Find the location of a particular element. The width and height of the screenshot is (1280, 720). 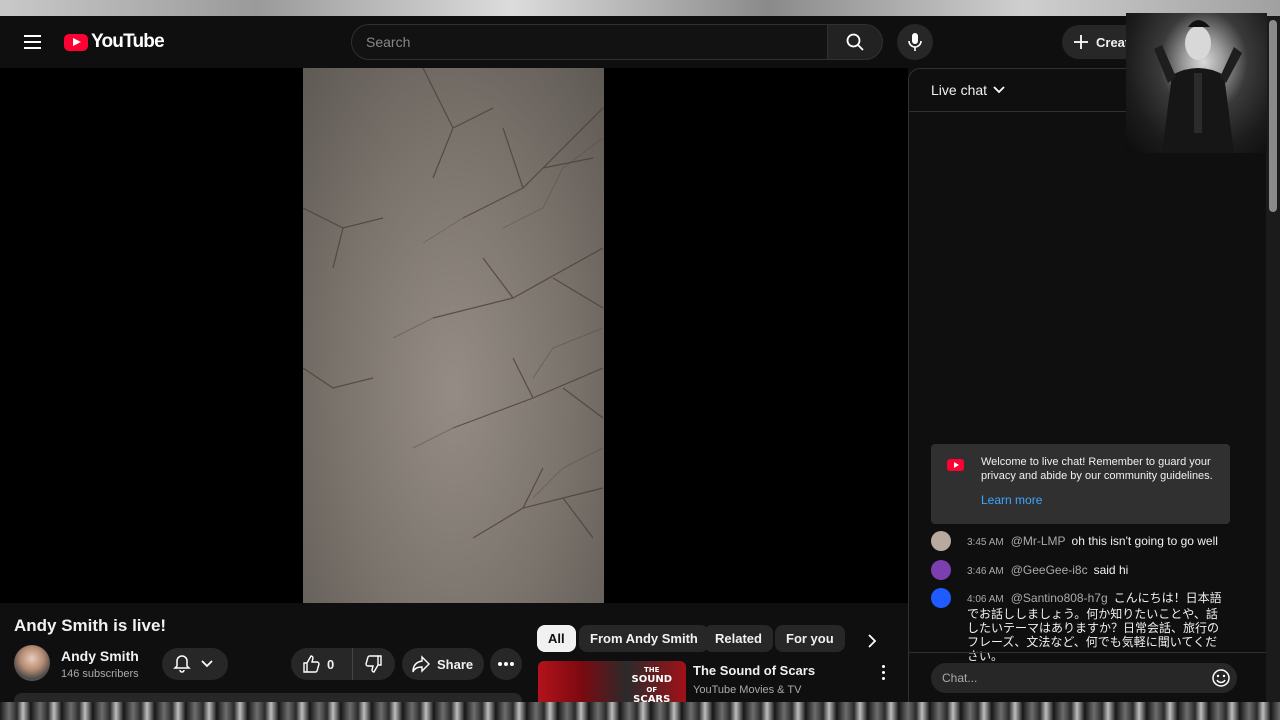

chat-input-box is located at coordinates (1084, 678).